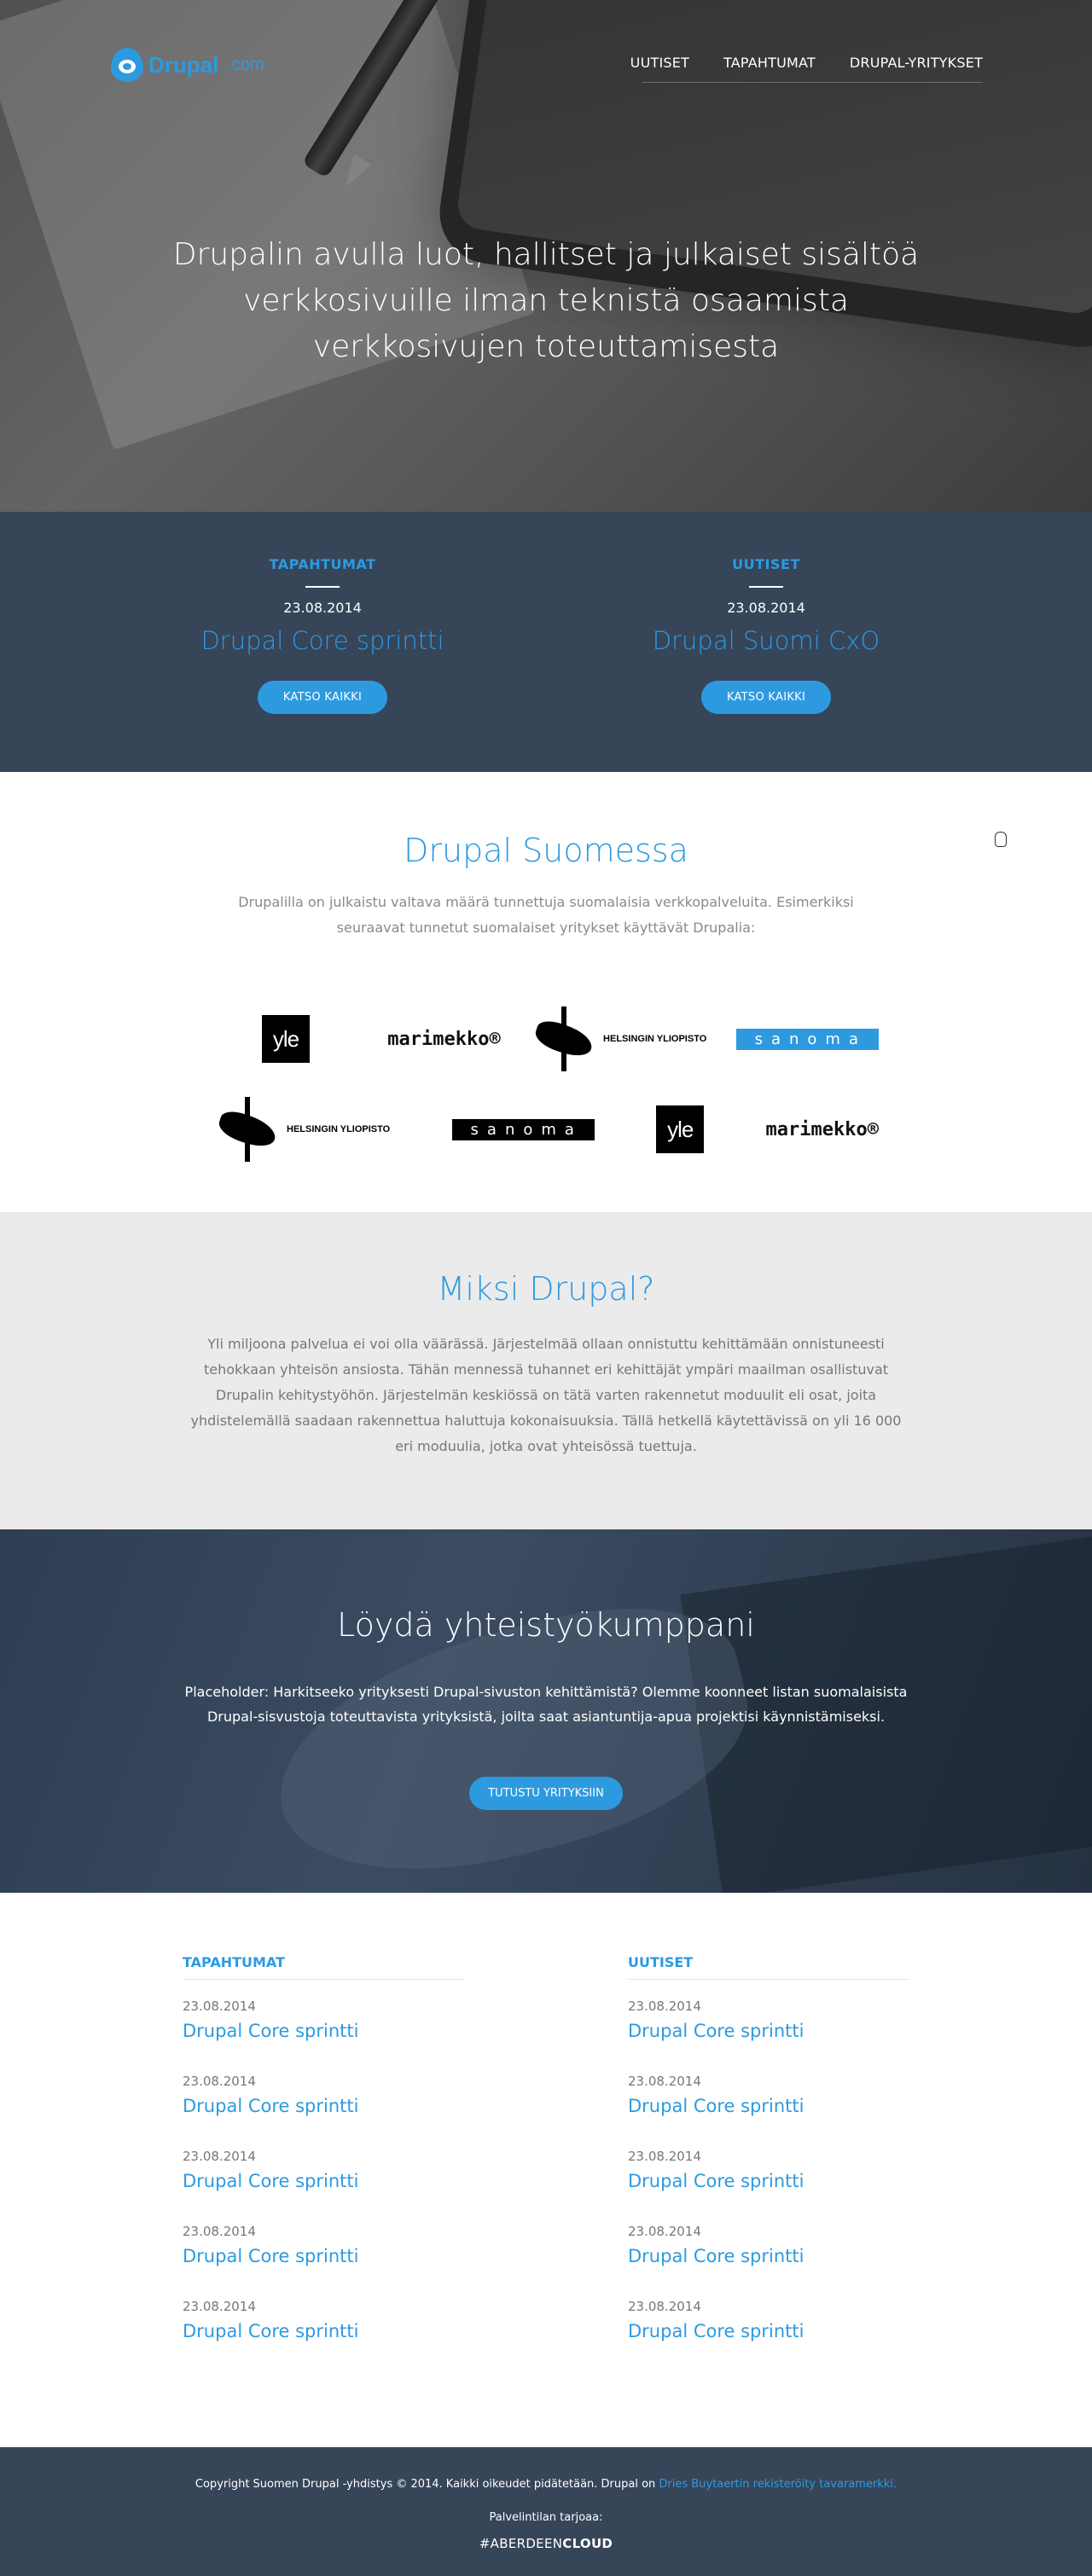  What do you see at coordinates (812, 82) in the screenshot?
I see `nav-divider` at bounding box center [812, 82].